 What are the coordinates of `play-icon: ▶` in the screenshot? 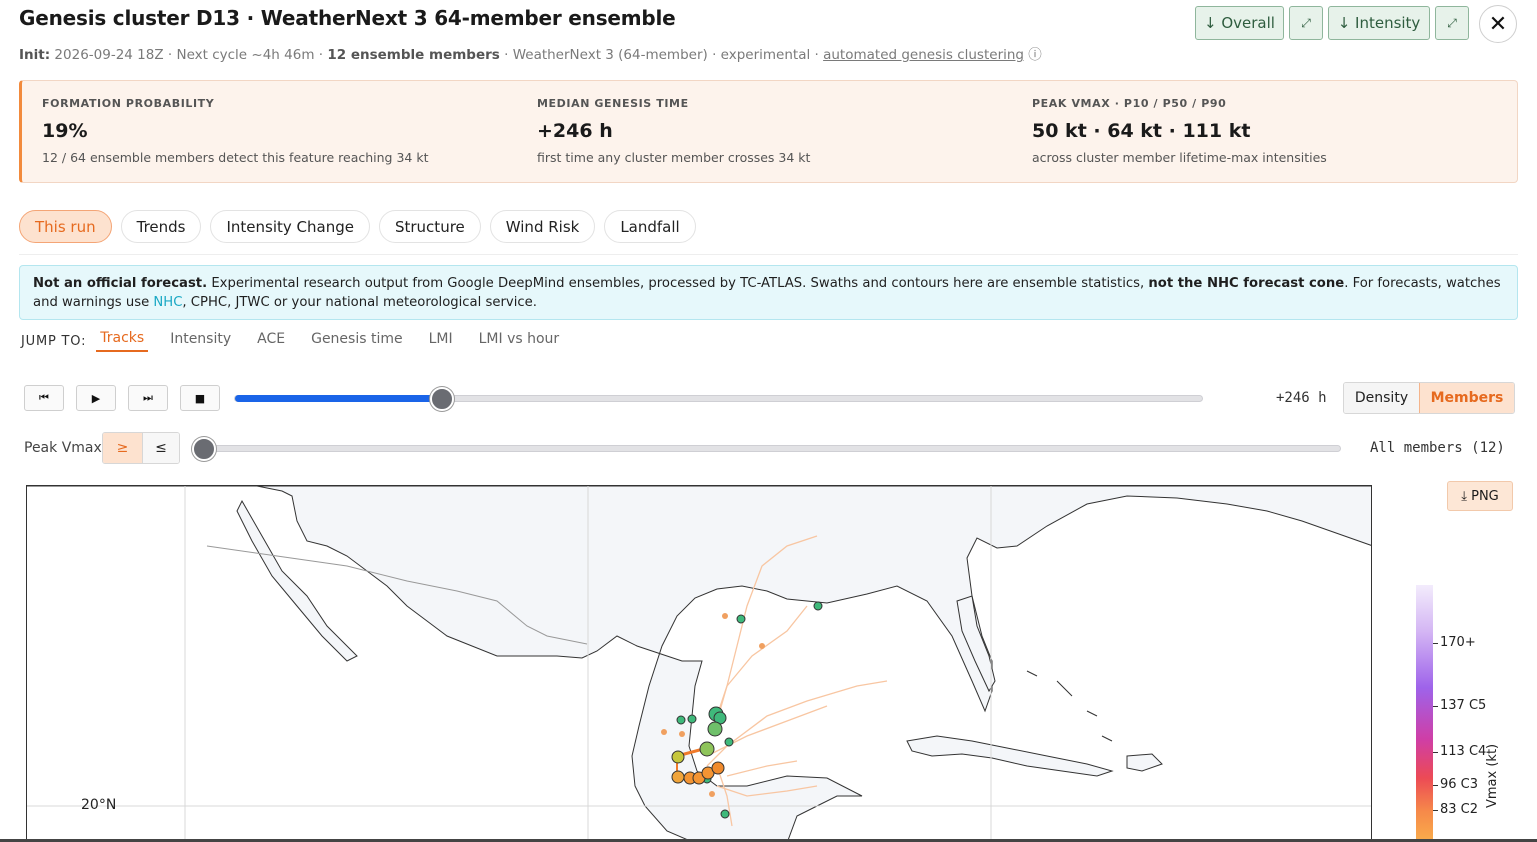 It's located at (96, 398).